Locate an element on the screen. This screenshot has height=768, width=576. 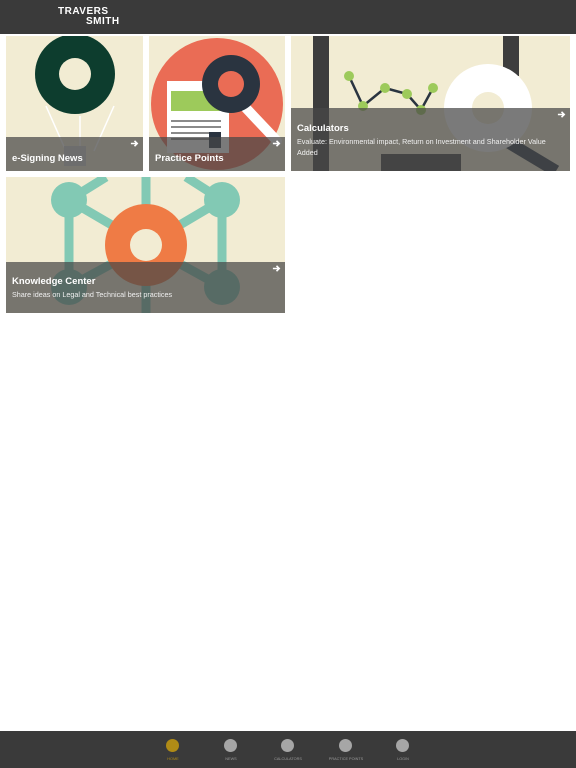
nav-label: LOGIN is located at coordinates (403, 759).